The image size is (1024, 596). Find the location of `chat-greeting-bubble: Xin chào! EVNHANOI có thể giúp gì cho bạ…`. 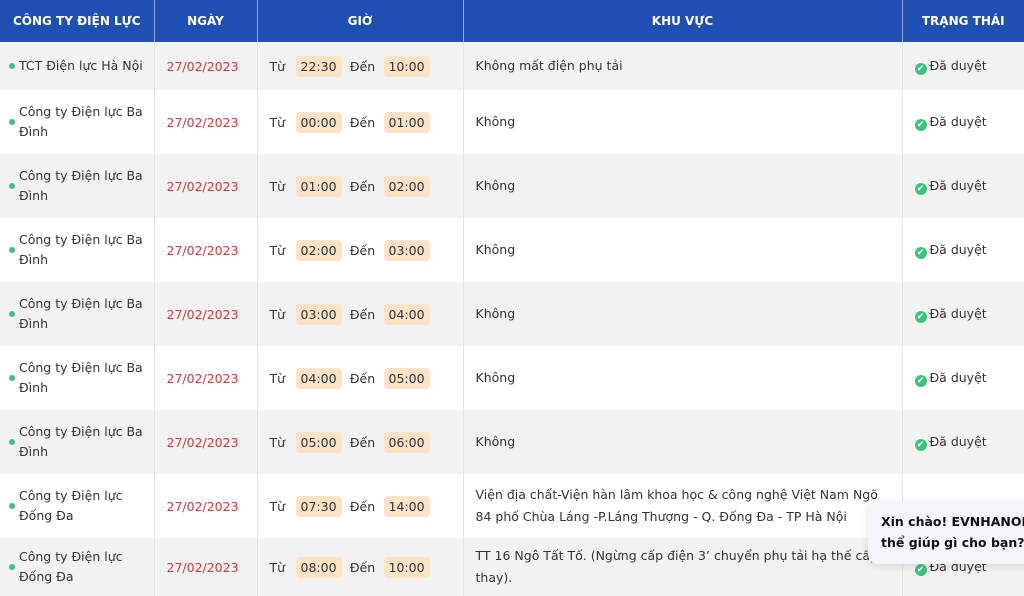

chat-greeting-bubble: Xin chào! EVNHANOI có thể giúp gì cho bạ… is located at coordinates (946, 532).